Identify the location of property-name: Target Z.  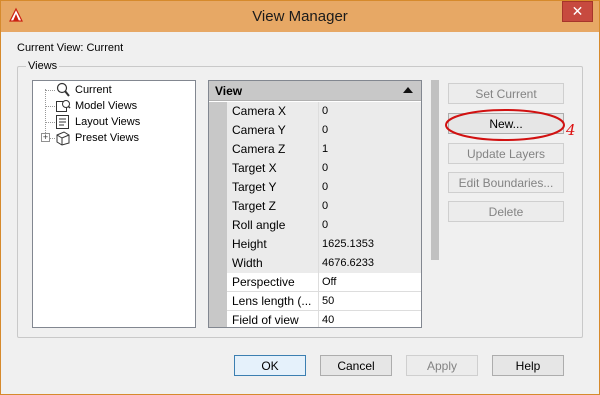
(273, 206).